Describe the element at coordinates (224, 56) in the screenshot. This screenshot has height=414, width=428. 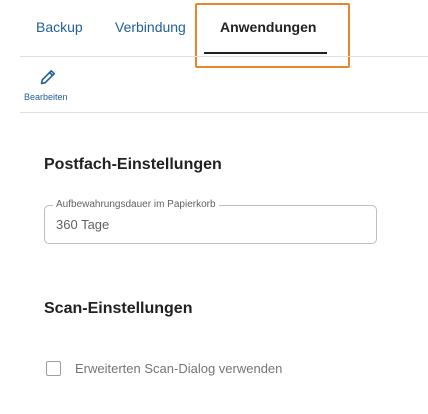
I see `tabs-divider` at that location.